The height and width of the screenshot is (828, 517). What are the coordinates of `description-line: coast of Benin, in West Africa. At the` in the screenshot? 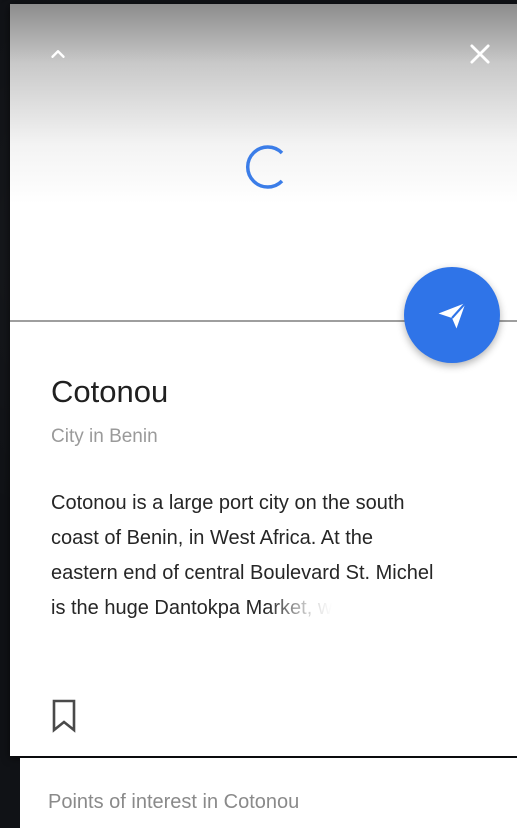 It's located at (212, 538).